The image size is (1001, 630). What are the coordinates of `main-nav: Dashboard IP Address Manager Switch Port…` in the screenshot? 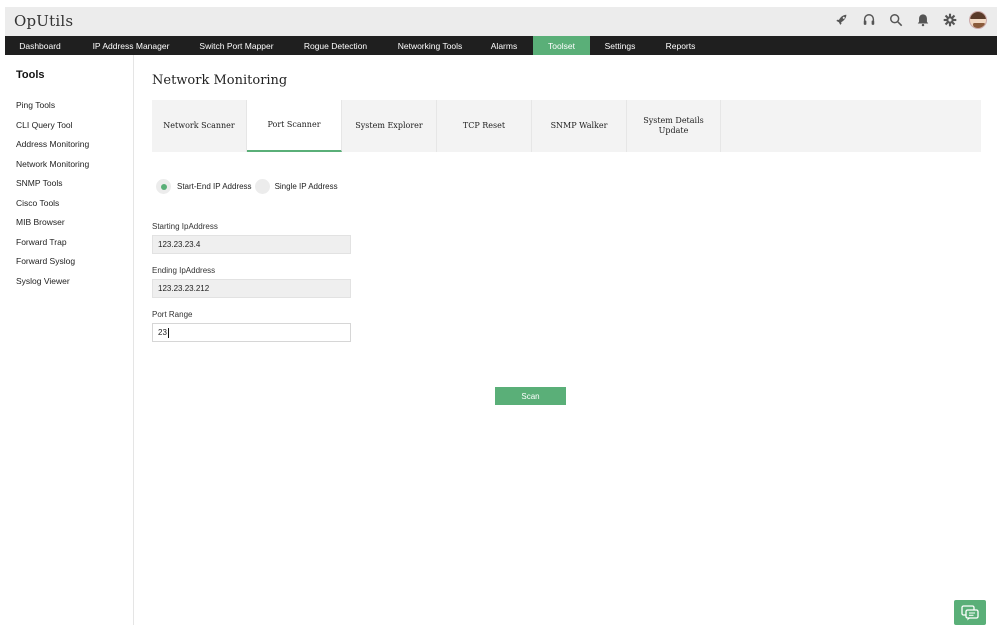 It's located at (501, 45).